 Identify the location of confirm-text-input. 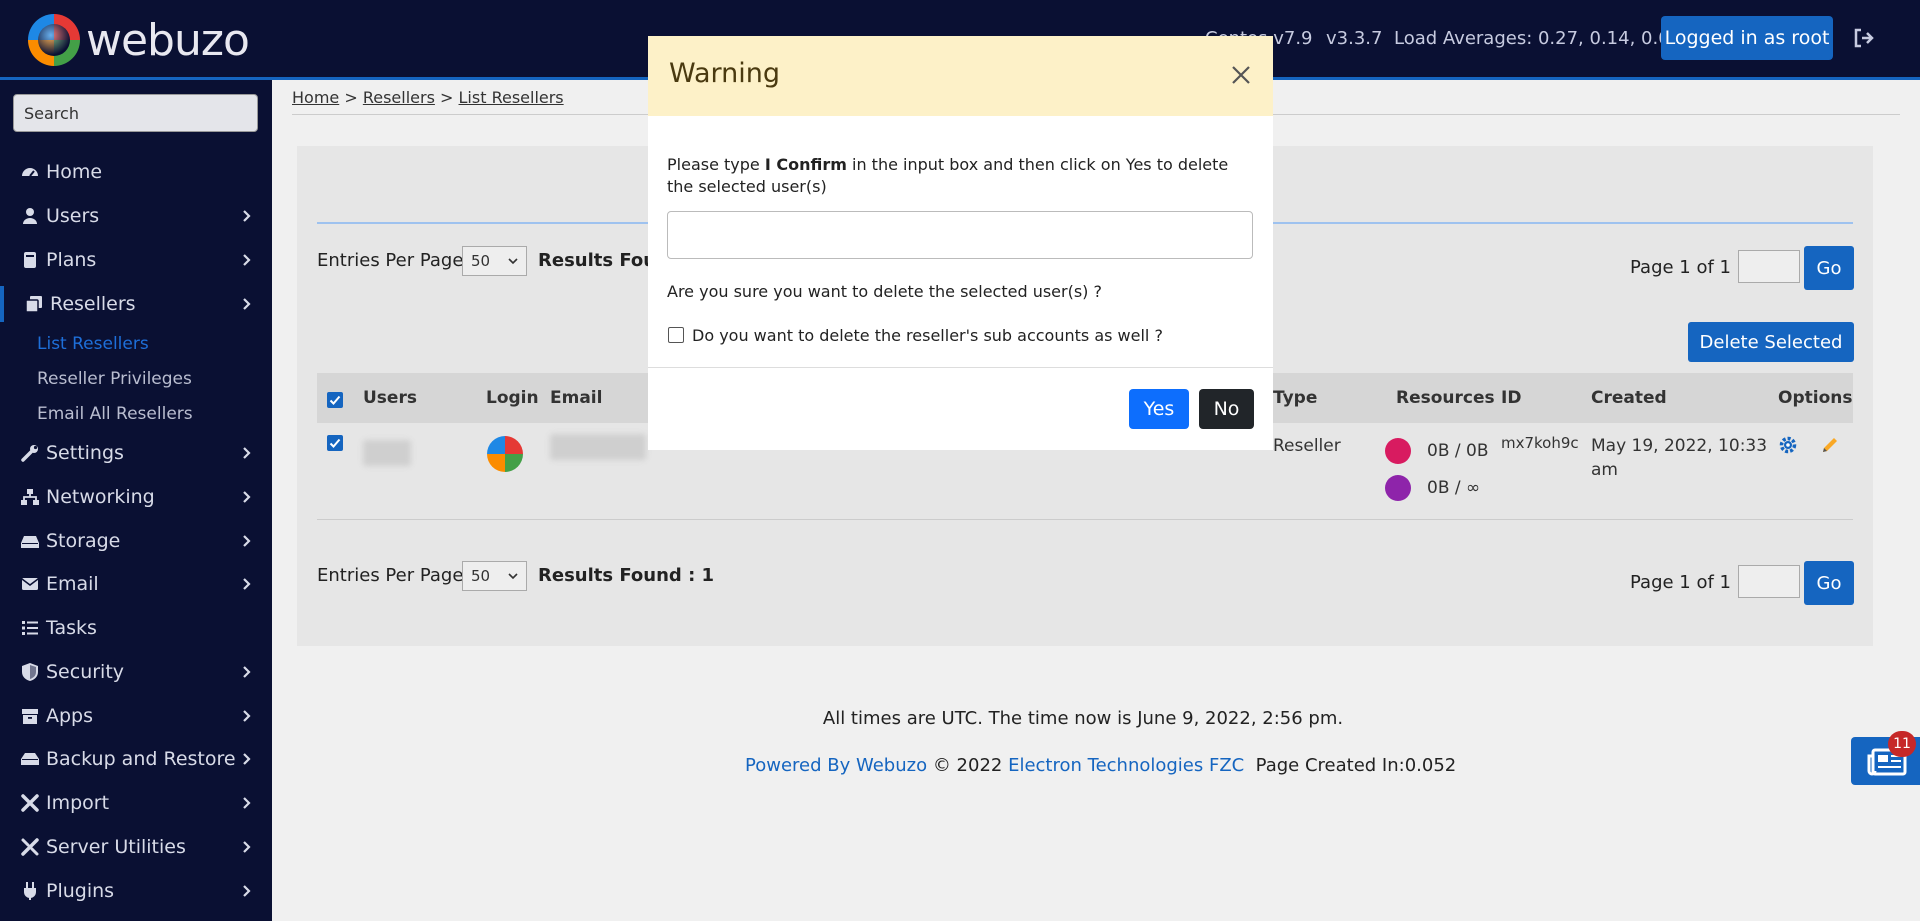
(960, 235).